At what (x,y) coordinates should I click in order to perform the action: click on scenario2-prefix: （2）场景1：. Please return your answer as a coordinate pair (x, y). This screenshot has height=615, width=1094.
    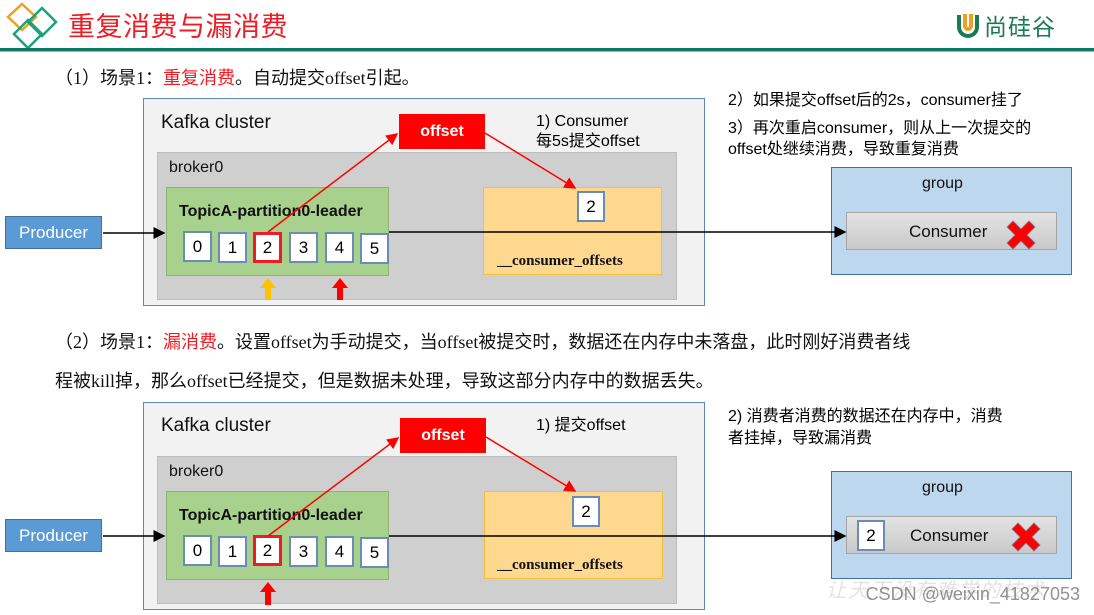
    Looking at the image, I should click on (109, 342).